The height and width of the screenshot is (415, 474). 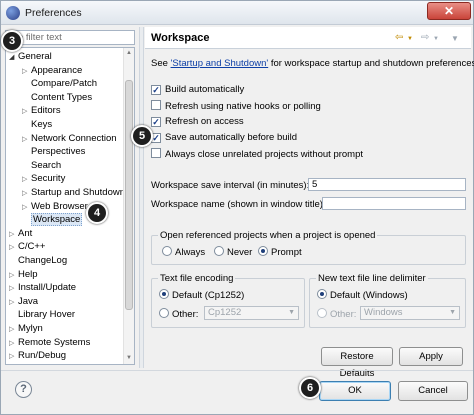 What do you see at coordinates (53, 151) in the screenshot?
I see `tree-item-perspectives: Perspectives` at bounding box center [53, 151].